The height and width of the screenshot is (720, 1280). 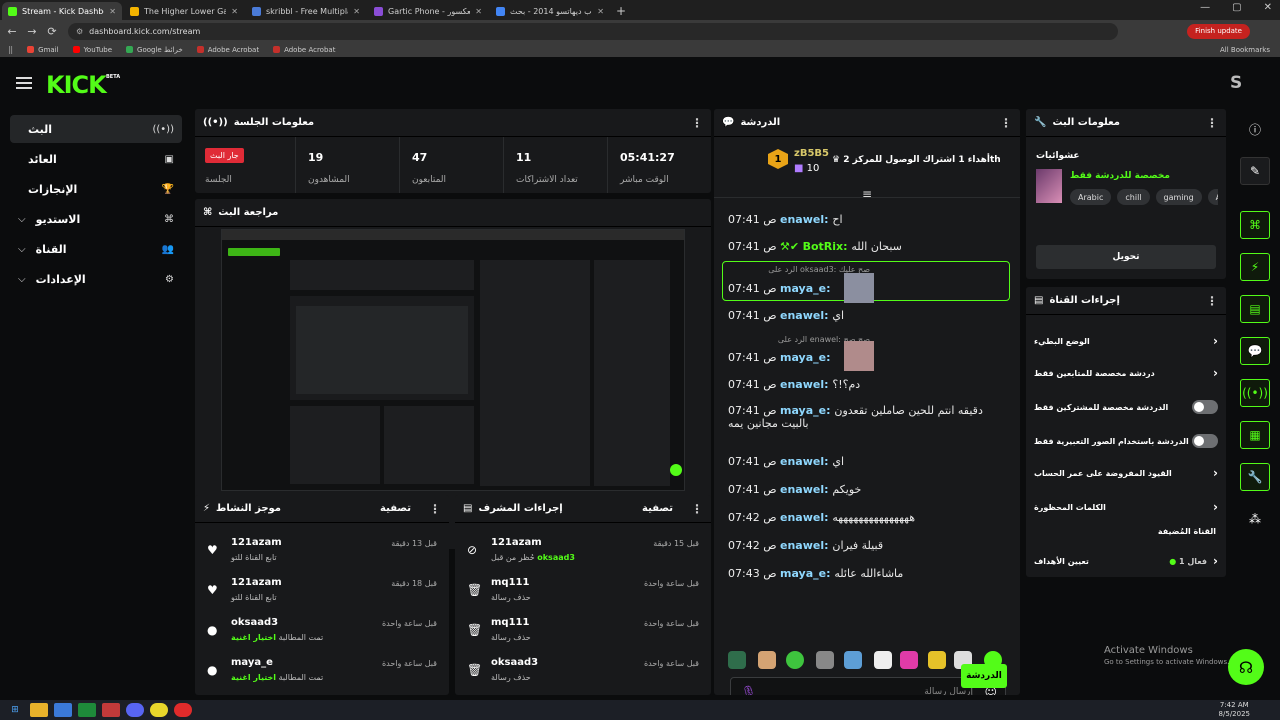 I want to click on activity-filter-button: تصفية, so click(x=395, y=508).